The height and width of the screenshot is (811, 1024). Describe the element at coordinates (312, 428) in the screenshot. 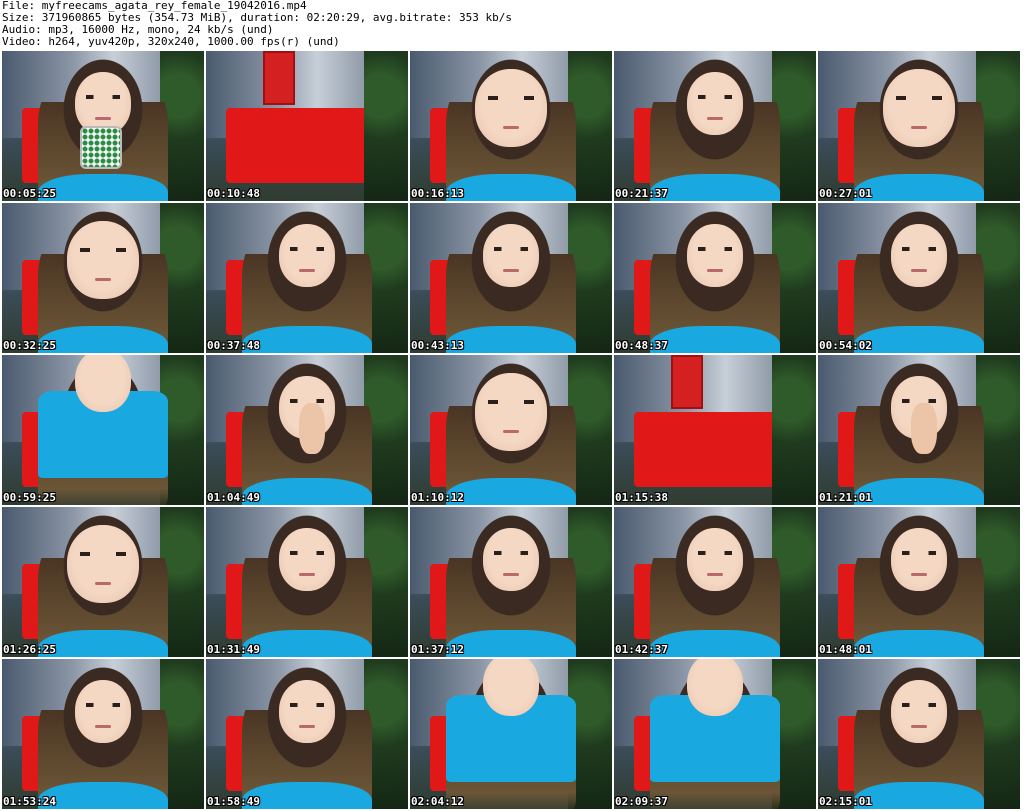

I see `person-hand` at that location.